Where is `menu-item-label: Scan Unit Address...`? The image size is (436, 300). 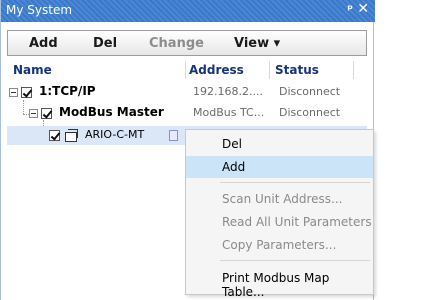 menu-item-label: Scan Unit Address... is located at coordinates (282, 199).